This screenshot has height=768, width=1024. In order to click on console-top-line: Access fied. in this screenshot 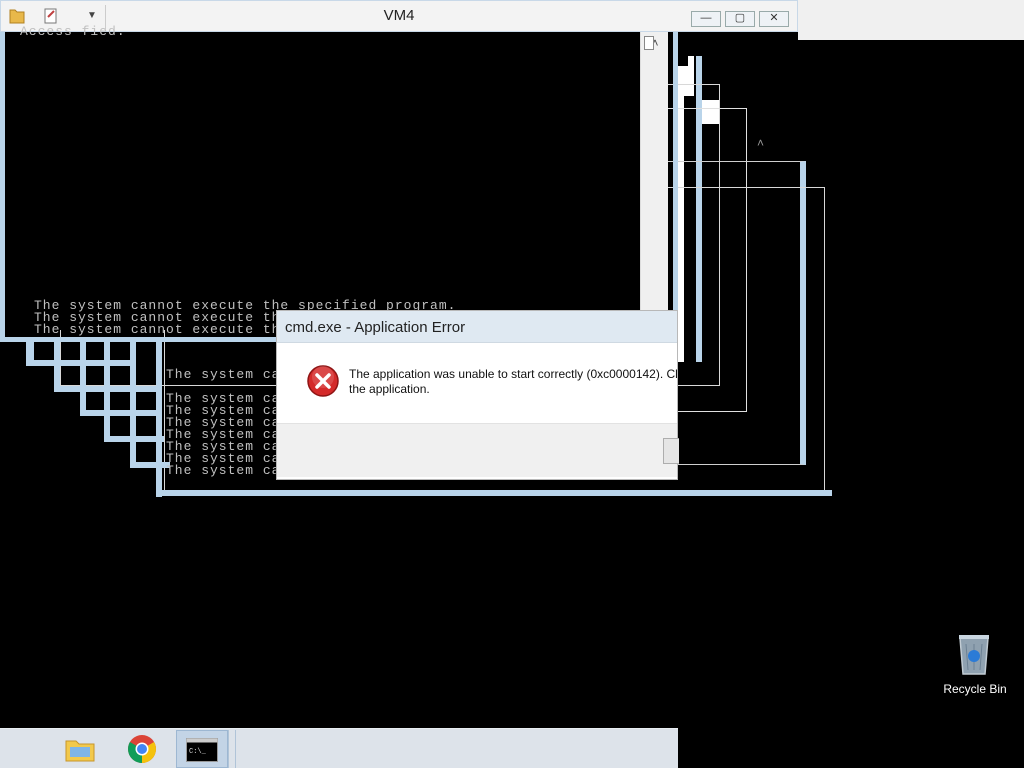, I will do `click(73, 31)`.